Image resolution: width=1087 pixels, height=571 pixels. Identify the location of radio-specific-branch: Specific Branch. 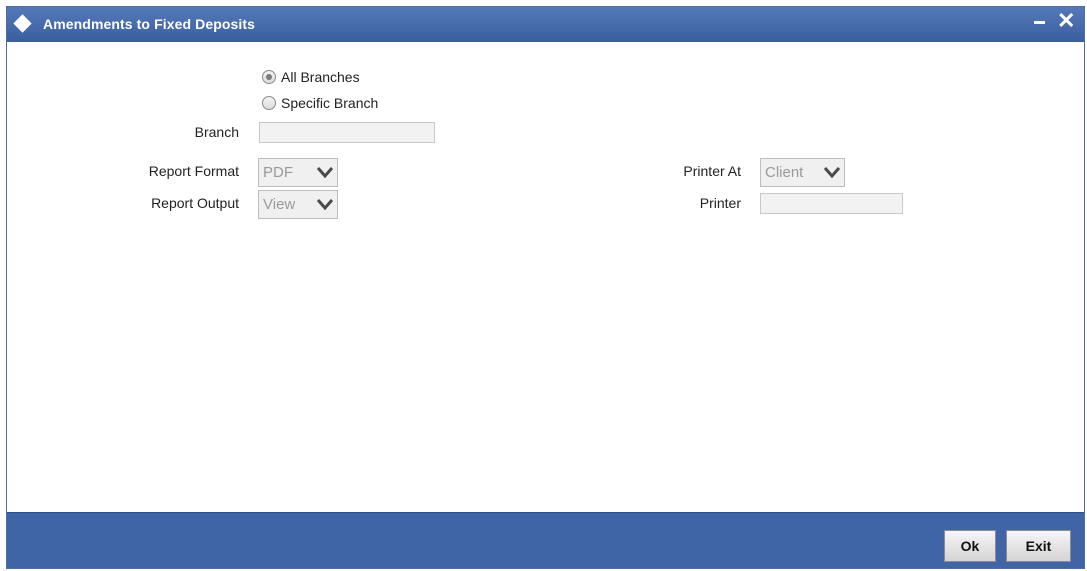
(320, 103).